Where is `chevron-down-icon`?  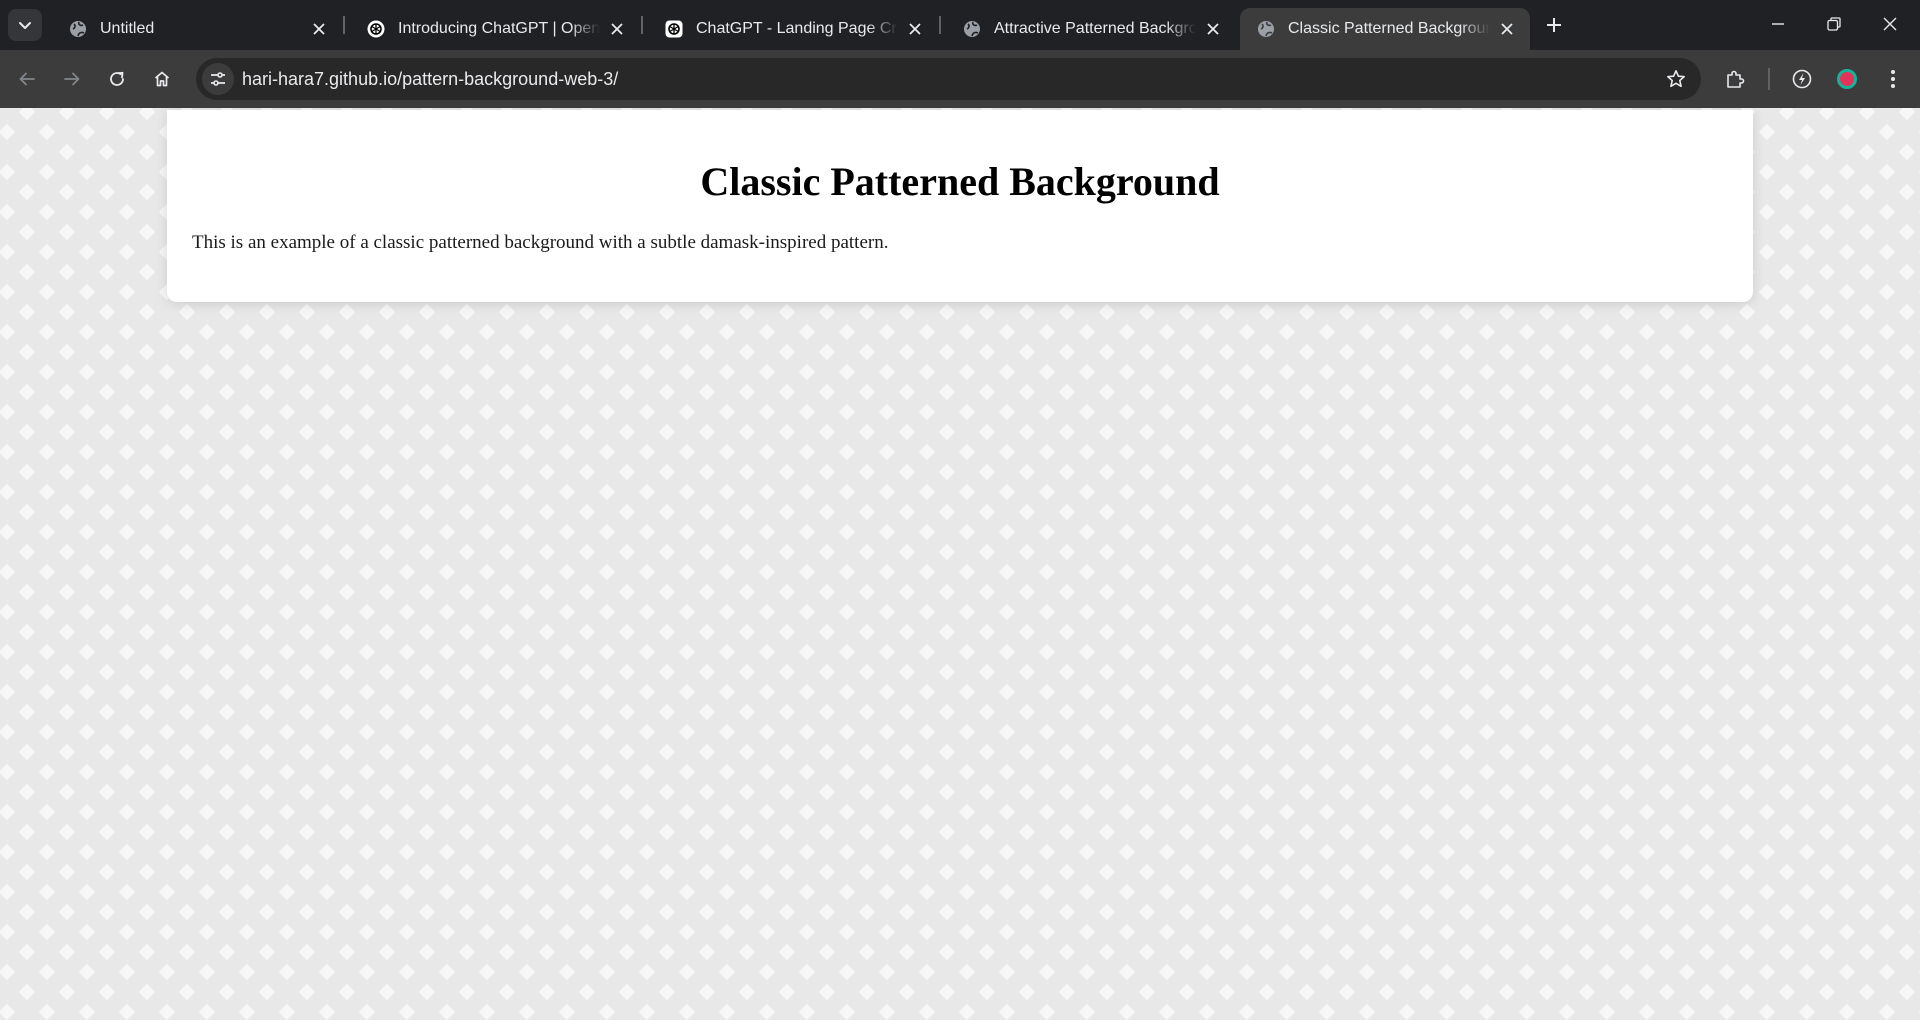
chevron-down-icon is located at coordinates (25, 25).